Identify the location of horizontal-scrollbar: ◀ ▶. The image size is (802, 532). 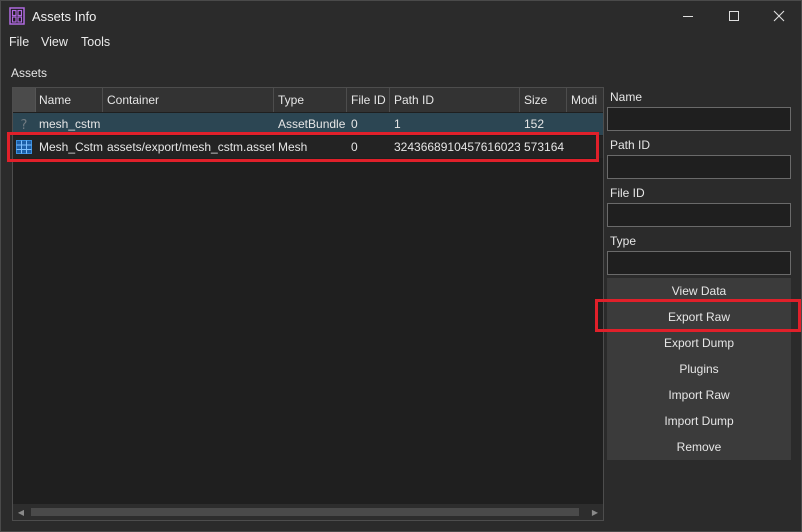
(308, 512).